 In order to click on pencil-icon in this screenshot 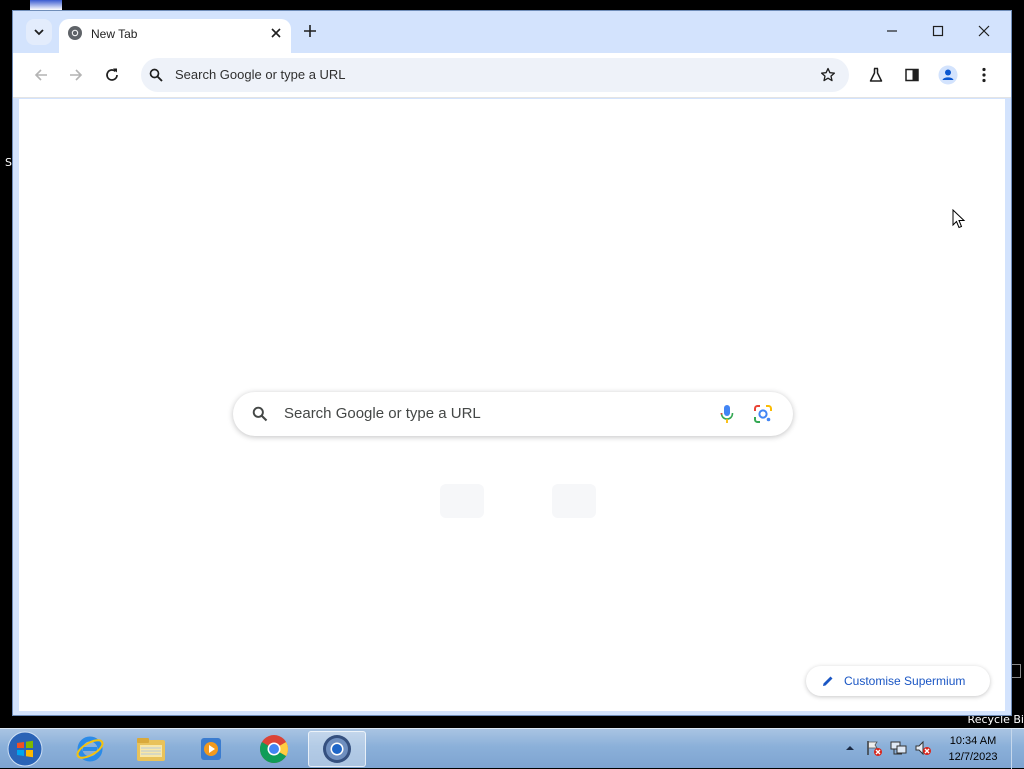, I will do `click(828, 681)`.